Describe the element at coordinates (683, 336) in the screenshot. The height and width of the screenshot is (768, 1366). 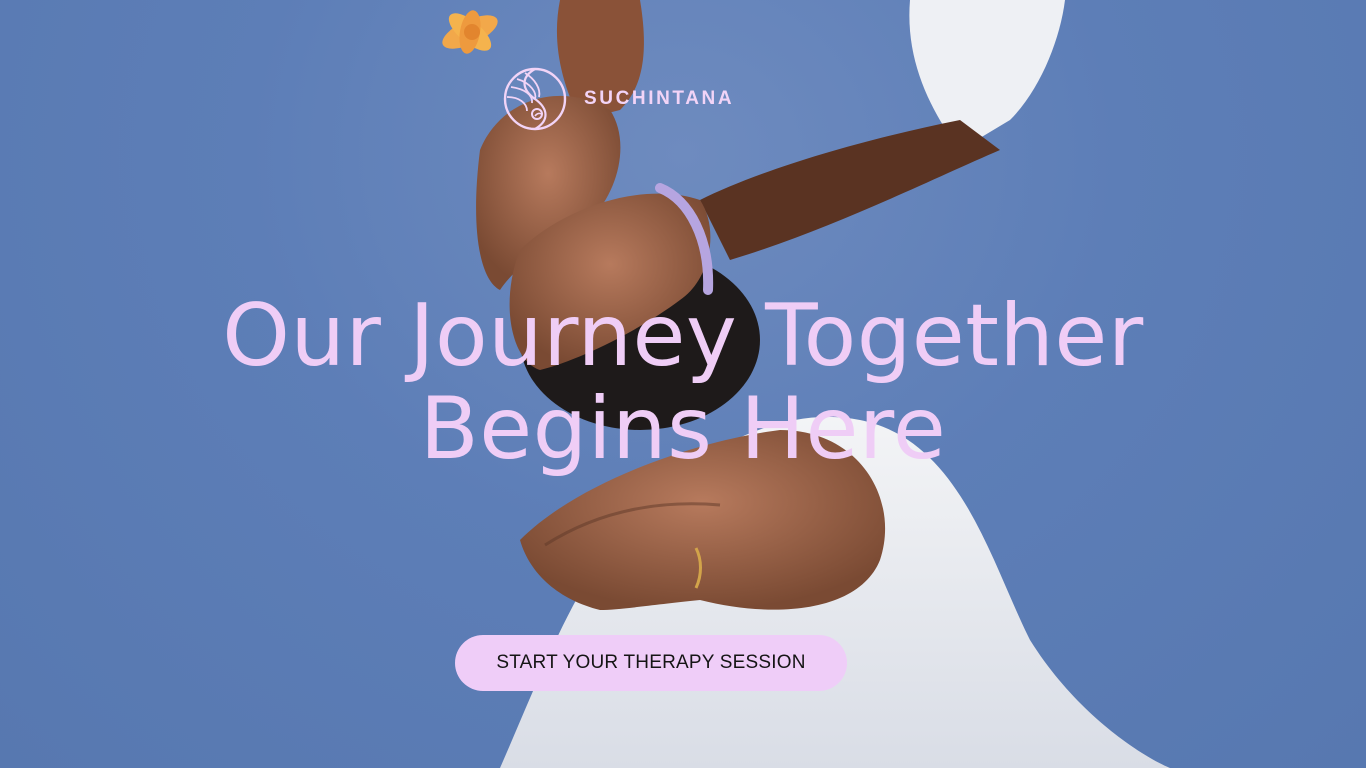
I see `hero-headline-line-1: Our Journey Together` at that location.